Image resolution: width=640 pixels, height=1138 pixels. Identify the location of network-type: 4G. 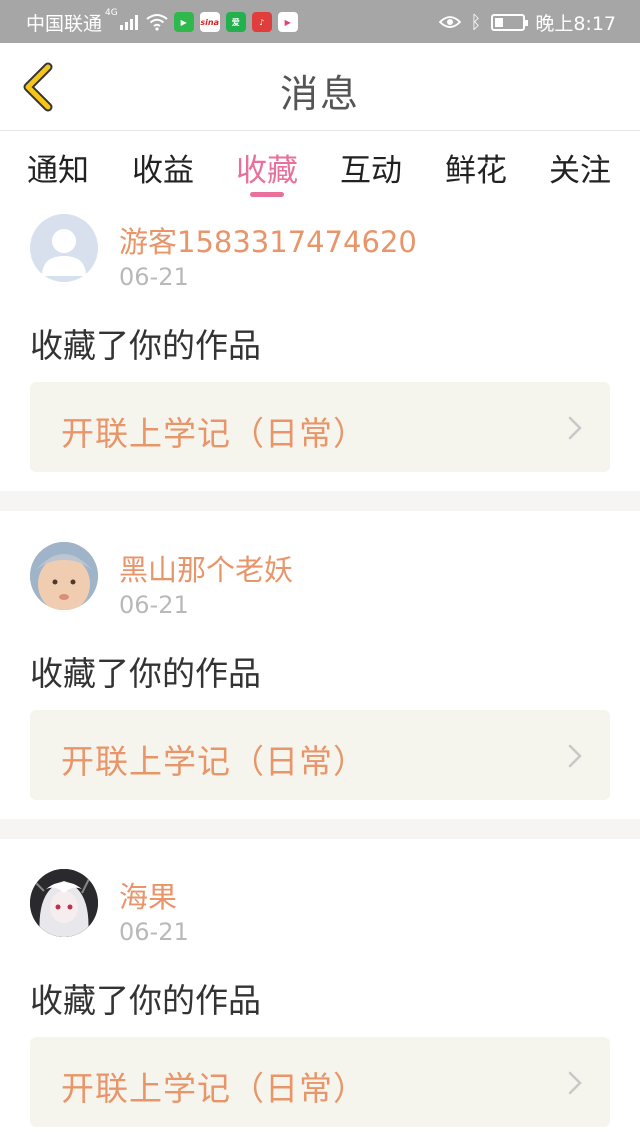
(111, 13).